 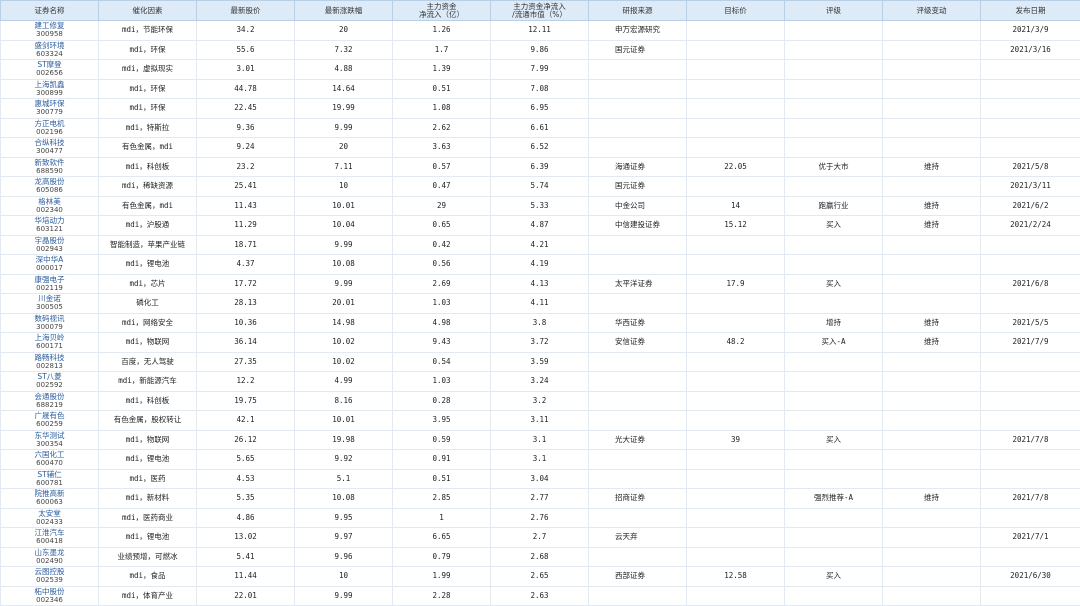 What do you see at coordinates (50, 460) in the screenshot?
I see `security-name-cell: 六国化工600470` at bounding box center [50, 460].